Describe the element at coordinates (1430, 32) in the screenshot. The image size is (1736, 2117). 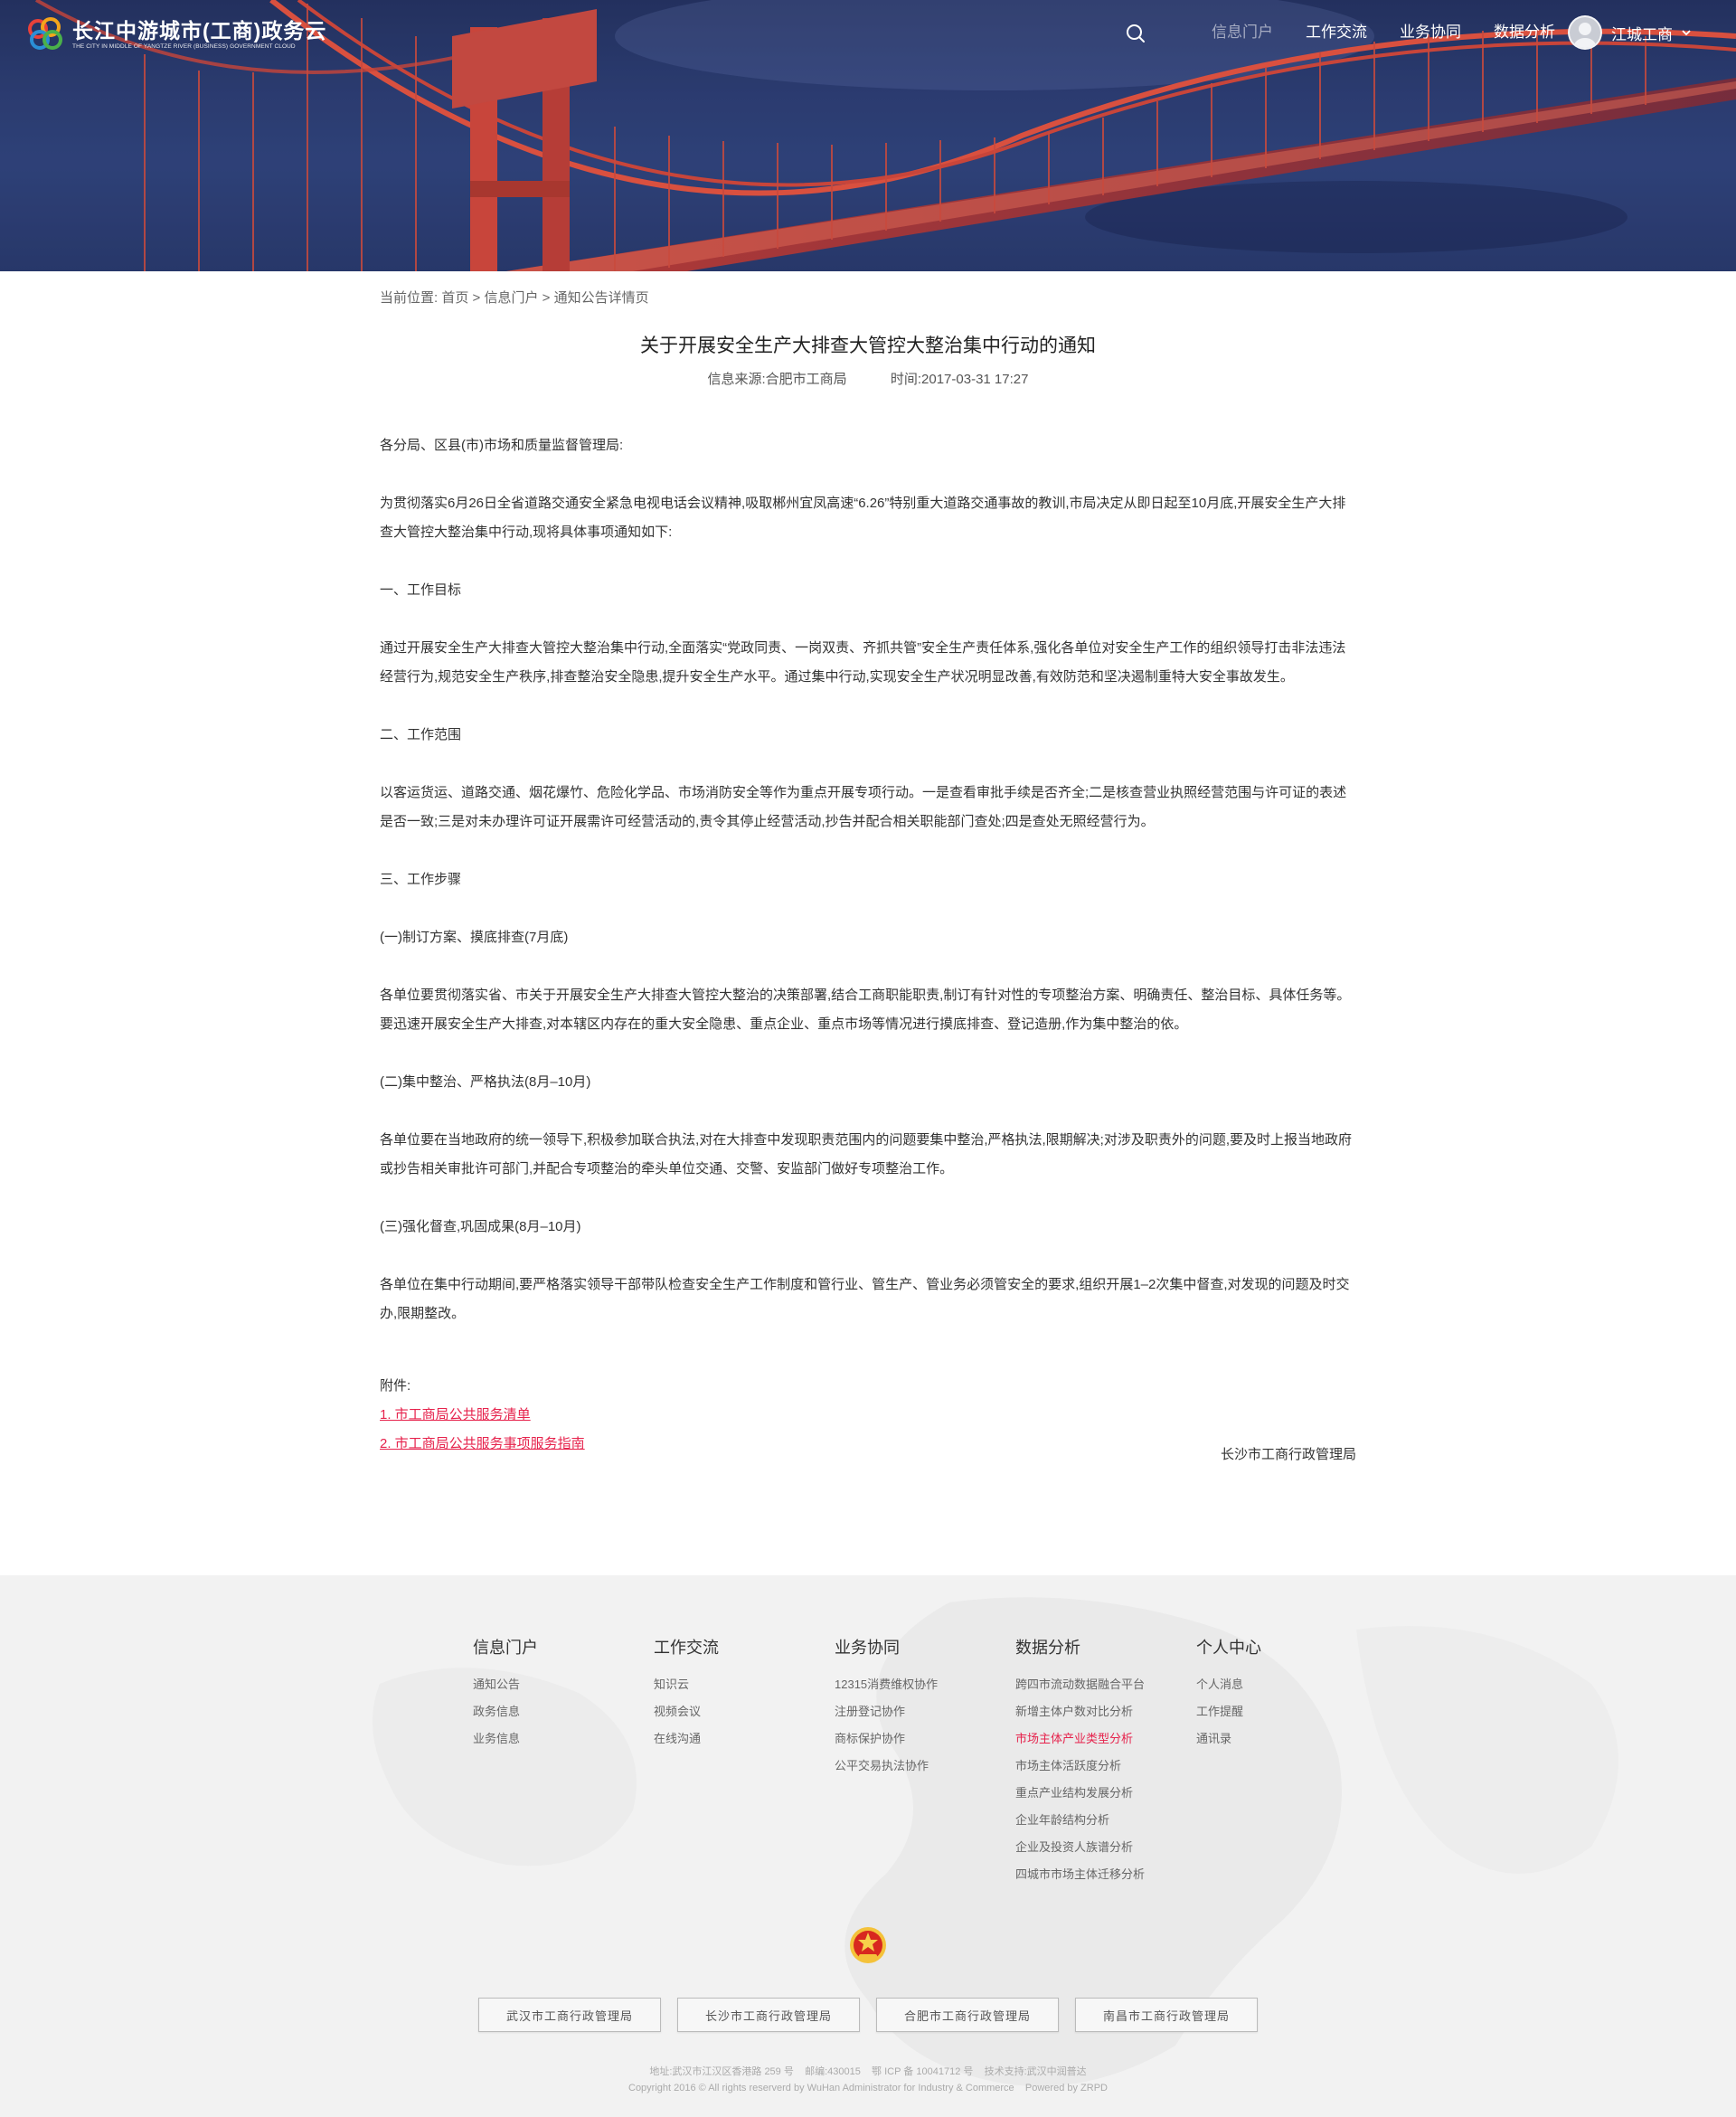
I see `nav-item-business-collab: 业务协同` at that location.